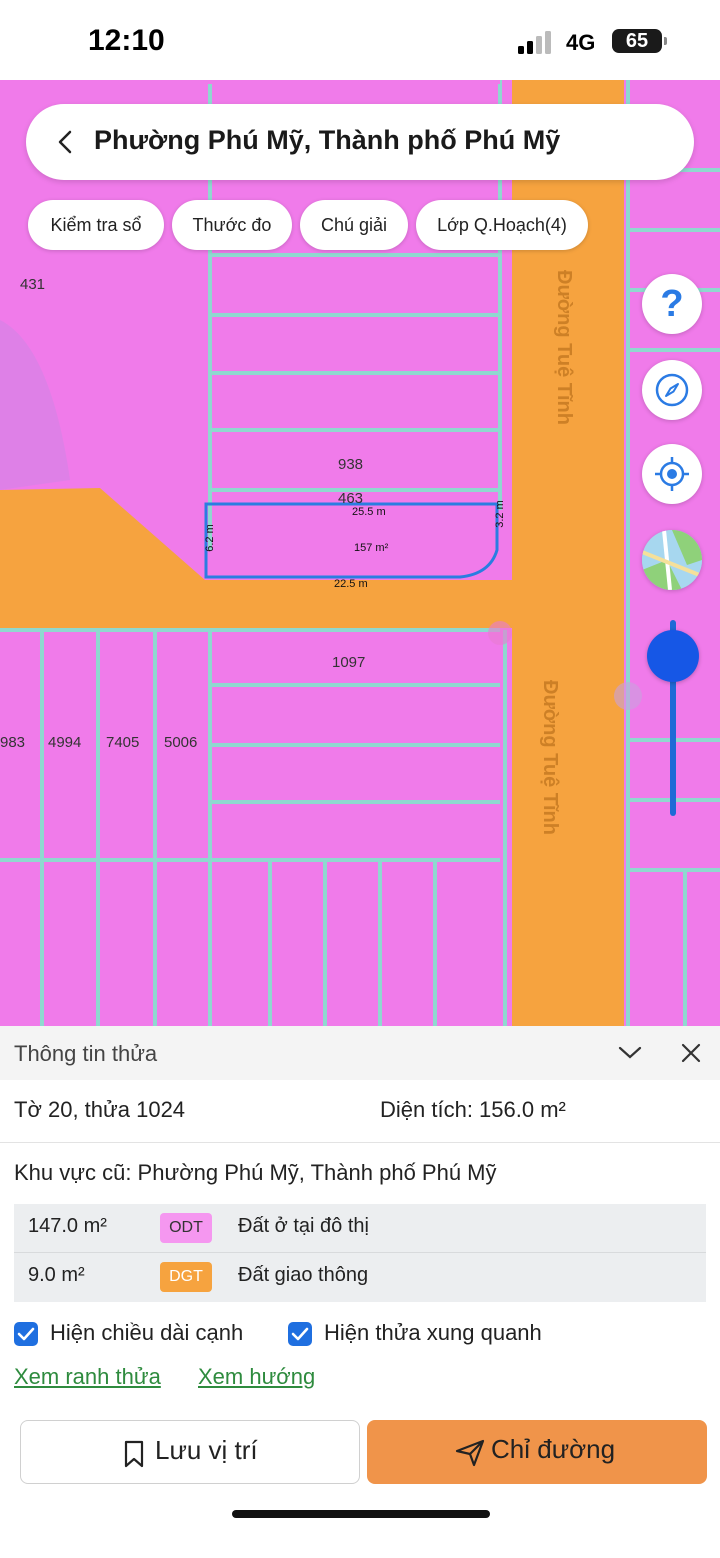  Describe the element at coordinates (303, 1226) in the screenshot. I see `usage-description: Đất ở tại đô thị` at that location.